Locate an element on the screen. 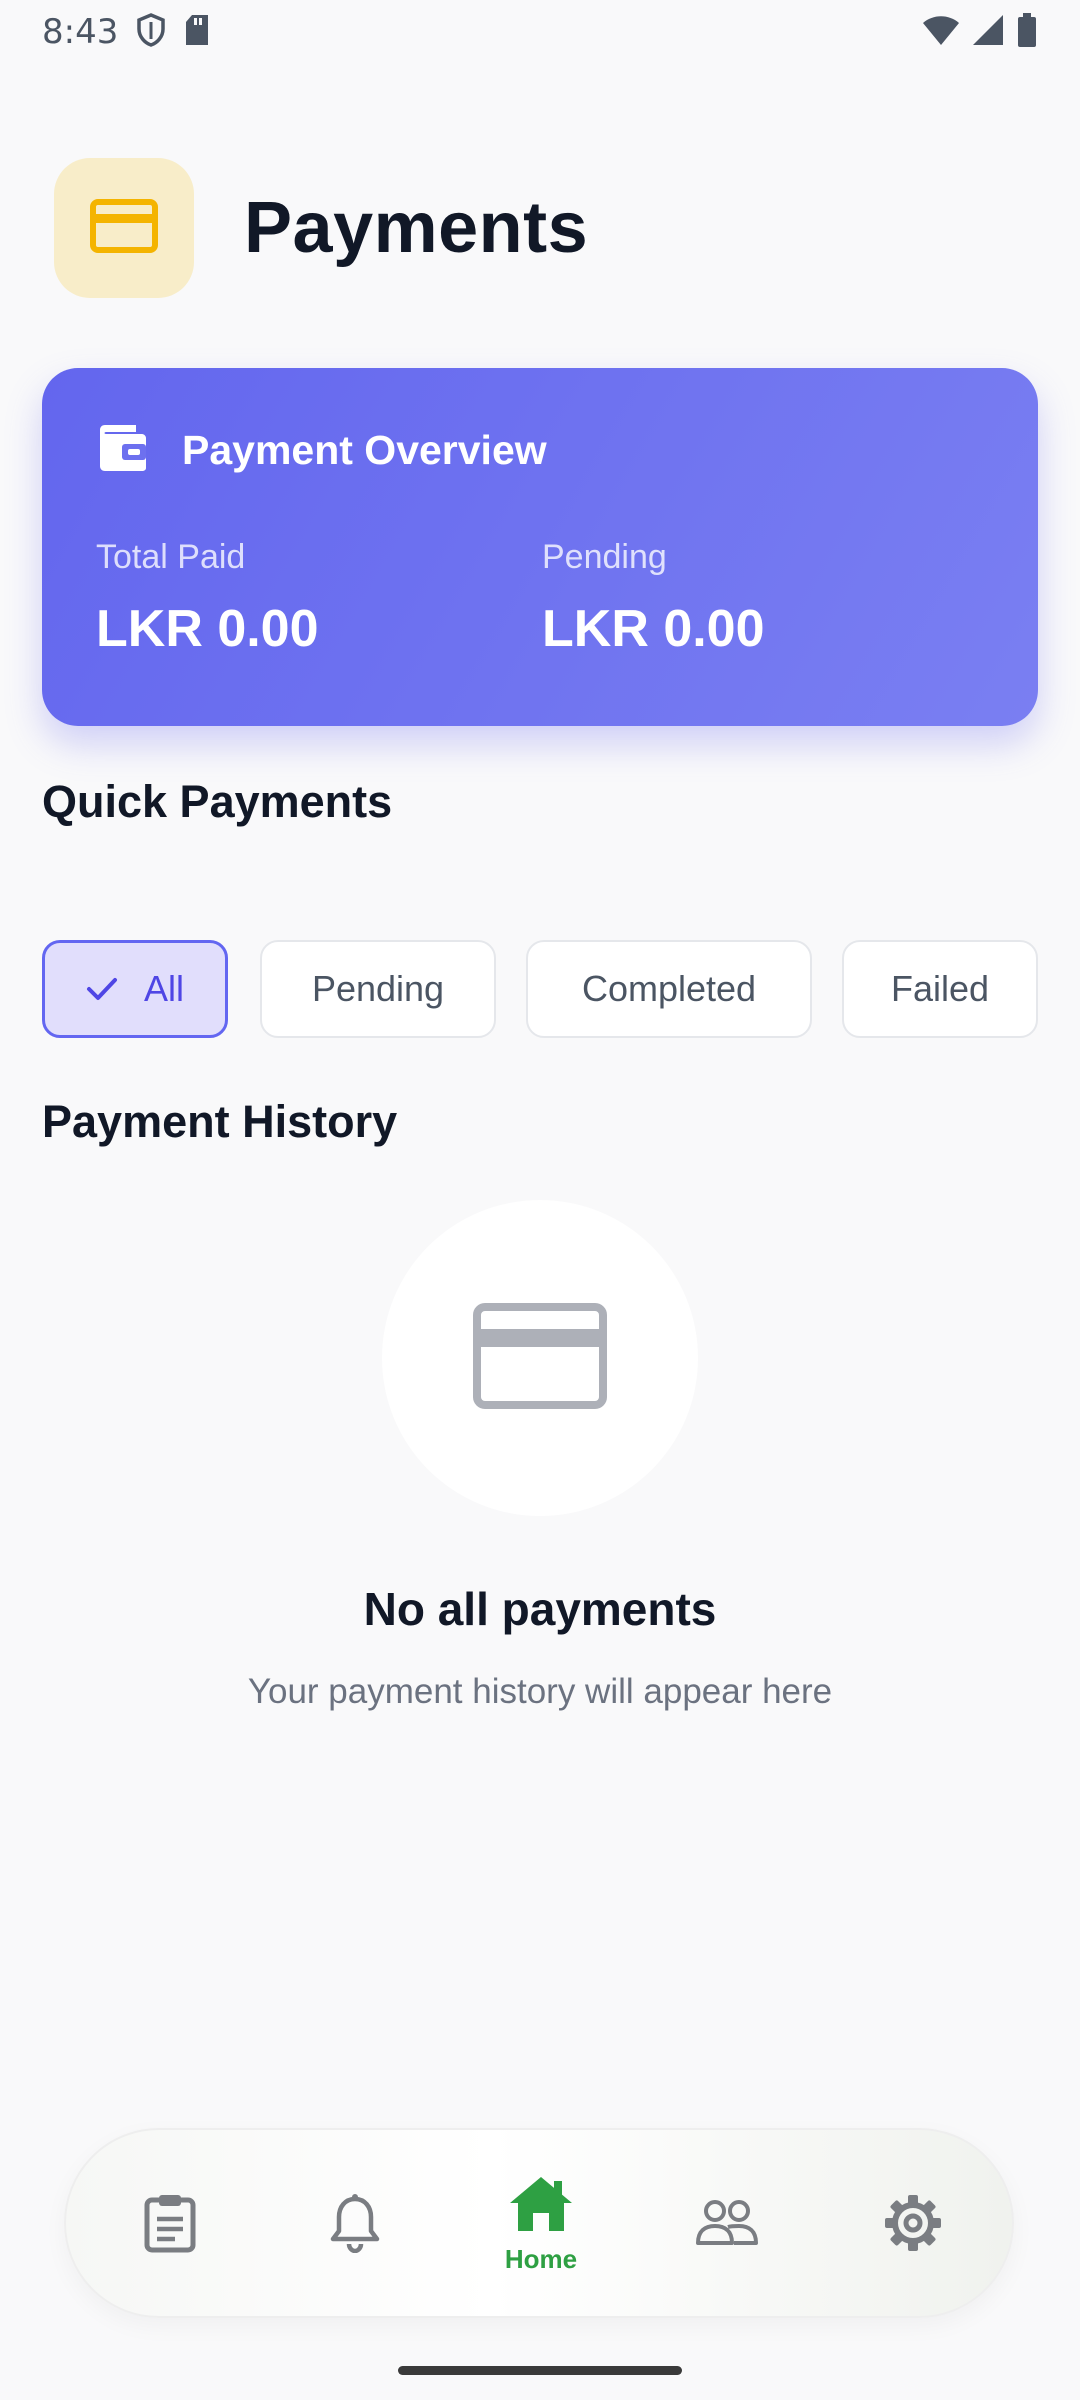 The width and height of the screenshot is (1080, 2400). filter-chip-failed: Failed is located at coordinates (940, 989).